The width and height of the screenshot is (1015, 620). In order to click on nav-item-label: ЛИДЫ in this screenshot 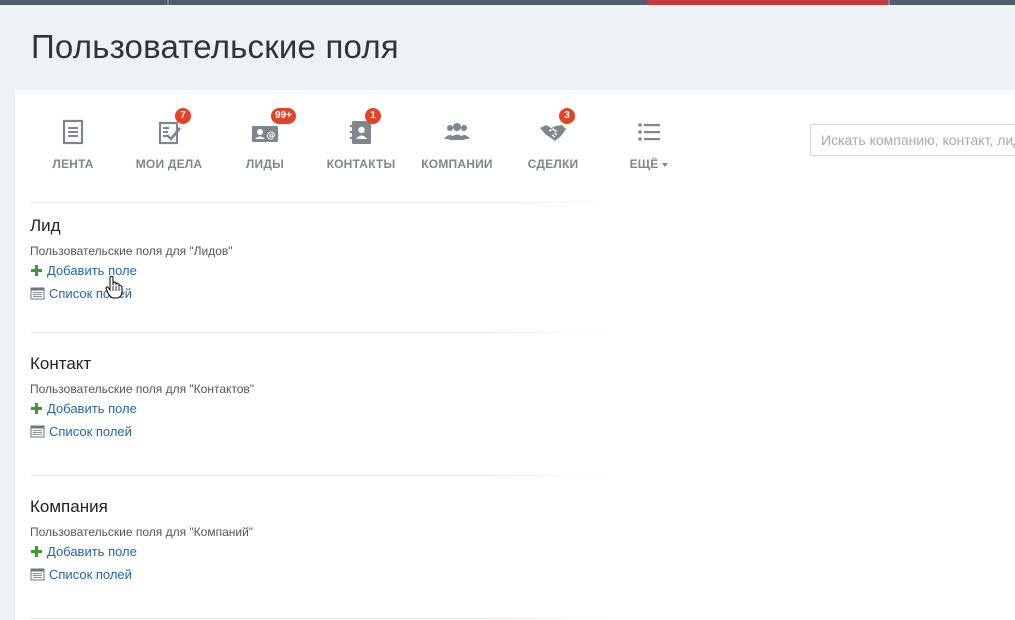, I will do `click(265, 164)`.